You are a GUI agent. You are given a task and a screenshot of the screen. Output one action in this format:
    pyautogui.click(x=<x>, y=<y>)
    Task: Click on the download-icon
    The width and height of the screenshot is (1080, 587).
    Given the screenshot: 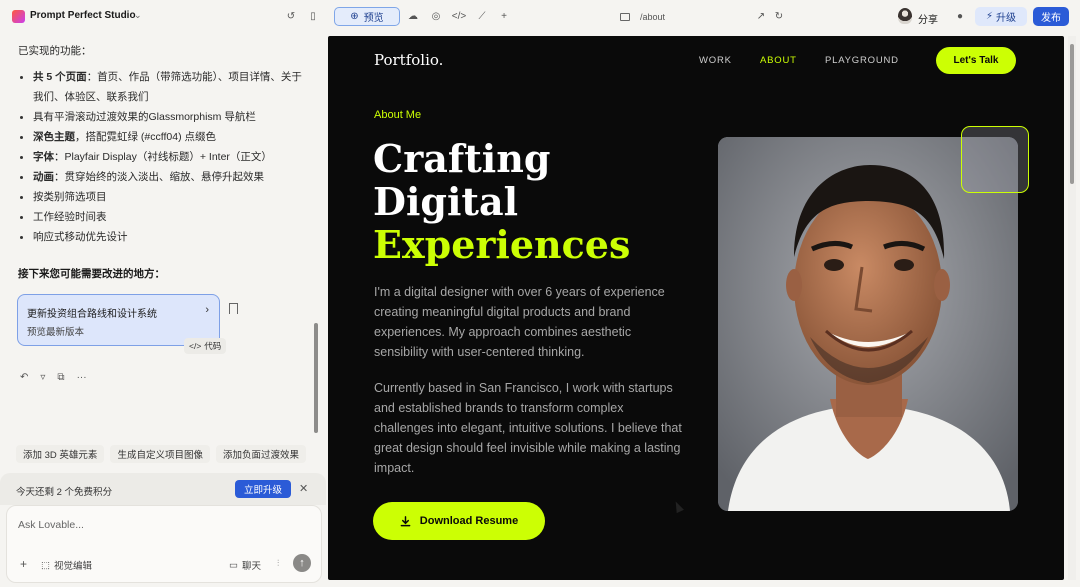 What is the action you would take?
    pyautogui.click(x=405, y=520)
    